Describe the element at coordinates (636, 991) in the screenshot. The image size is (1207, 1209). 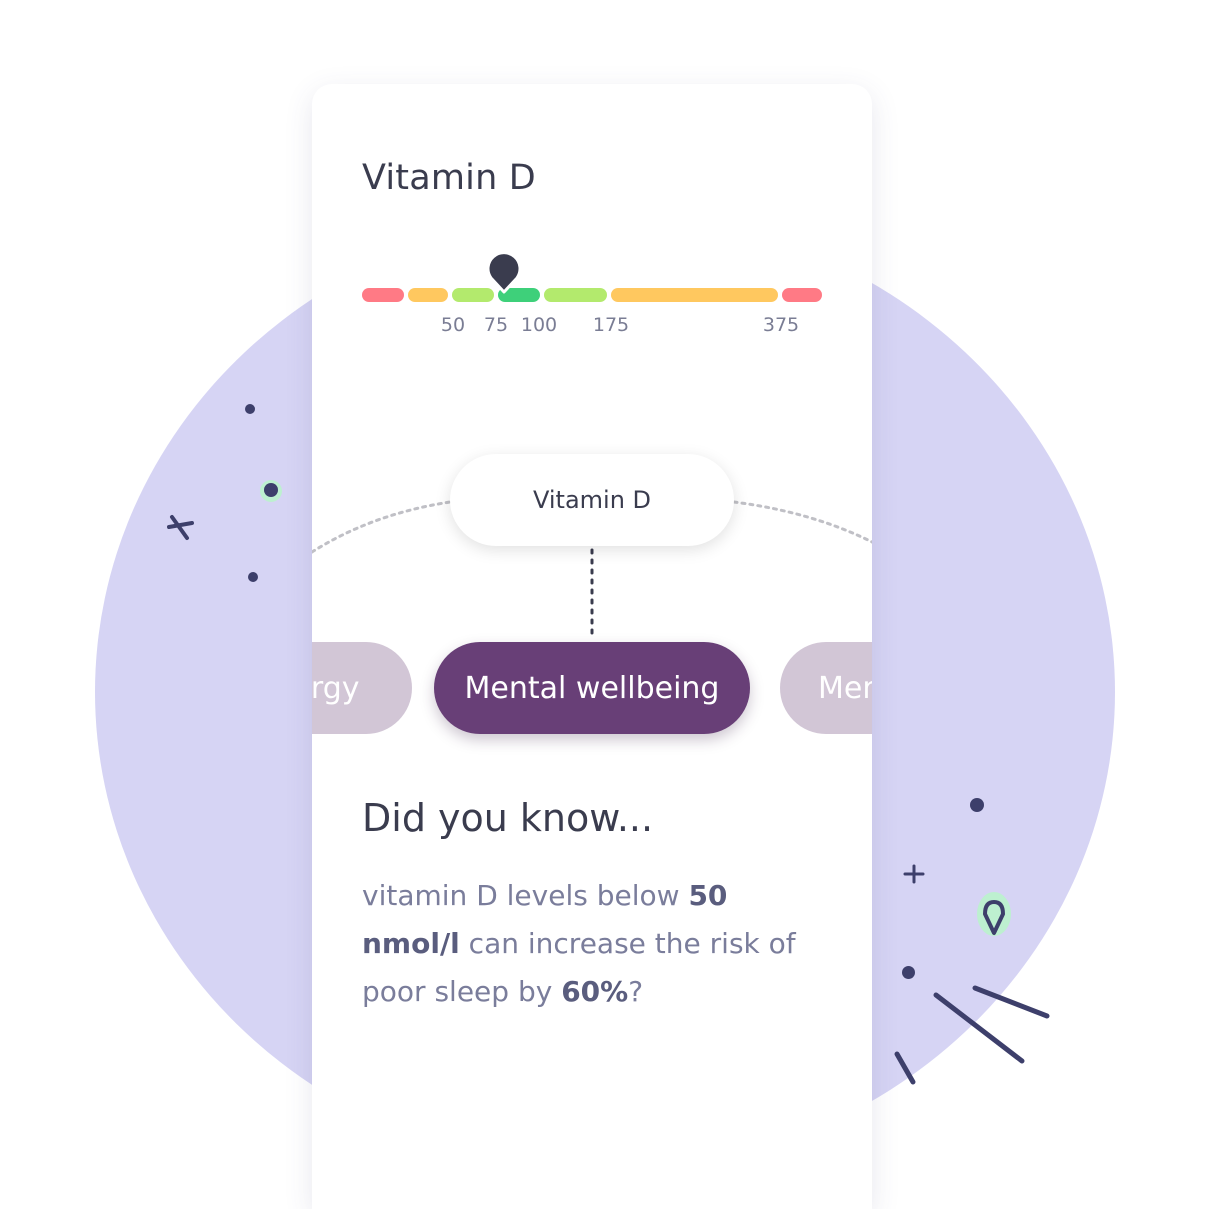
I see `fact-text: ?` at that location.